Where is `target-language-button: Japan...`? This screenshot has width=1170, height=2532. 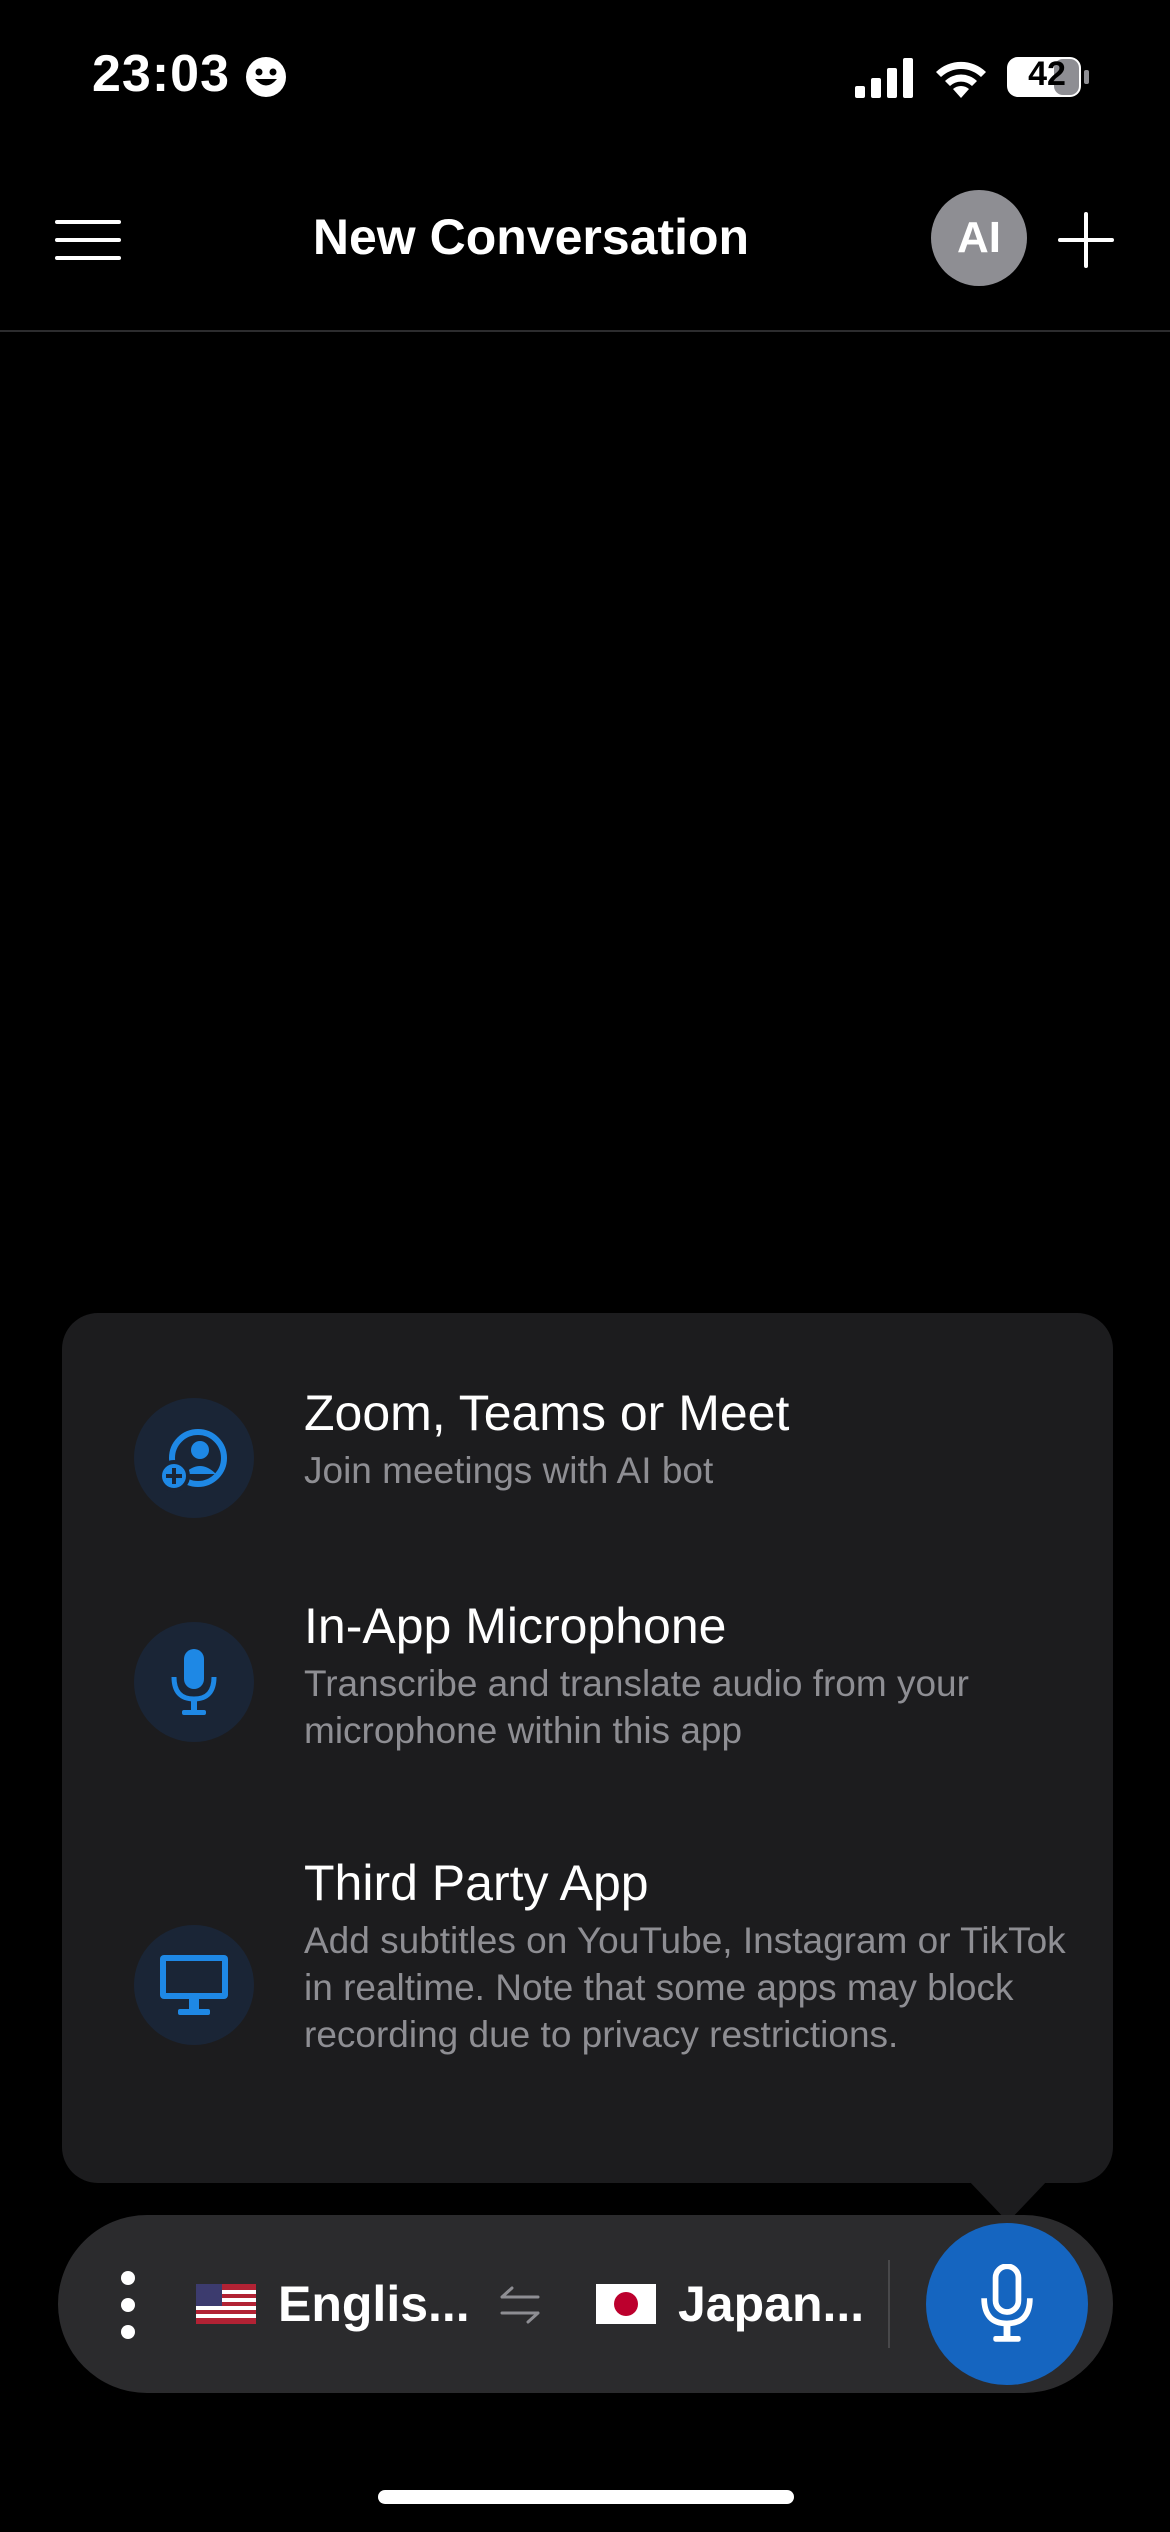
target-language-button: Japan... is located at coordinates (730, 2304).